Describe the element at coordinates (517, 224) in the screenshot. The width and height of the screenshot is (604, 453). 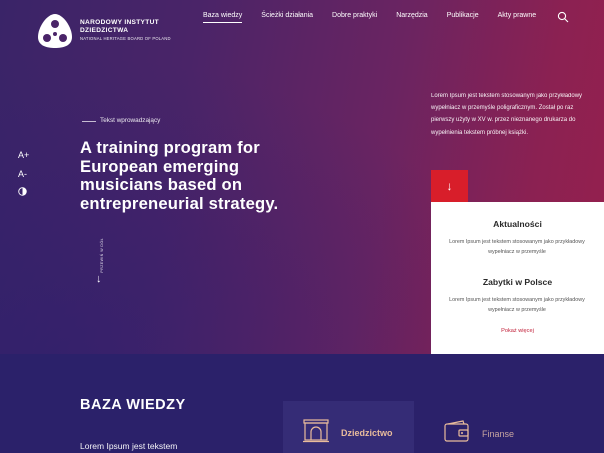
I see `news-title-aktualnosci: Aktualności` at that location.